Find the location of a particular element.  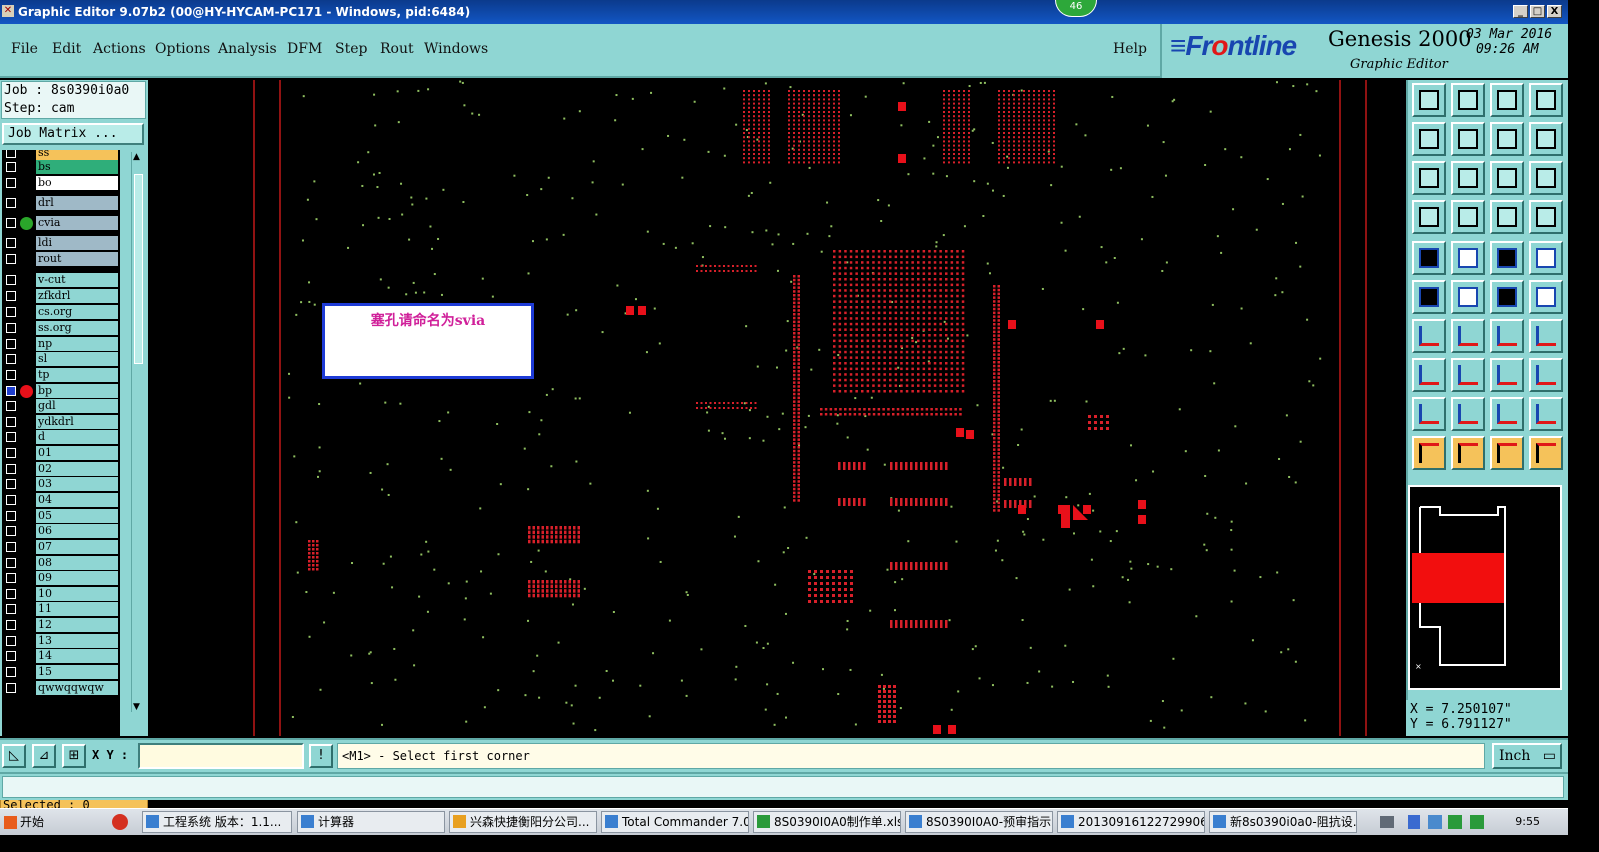

bluetooth-tray-icon is located at coordinates (1414, 822).